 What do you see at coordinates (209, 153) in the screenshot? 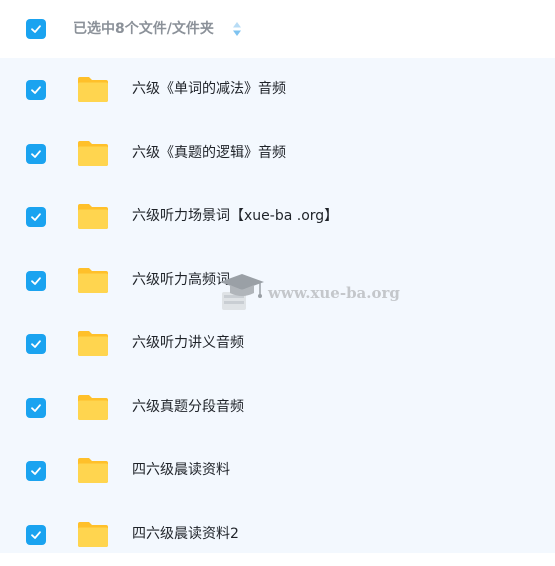
I see `file-name: 六级《真题的逻辑》音频` at bounding box center [209, 153].